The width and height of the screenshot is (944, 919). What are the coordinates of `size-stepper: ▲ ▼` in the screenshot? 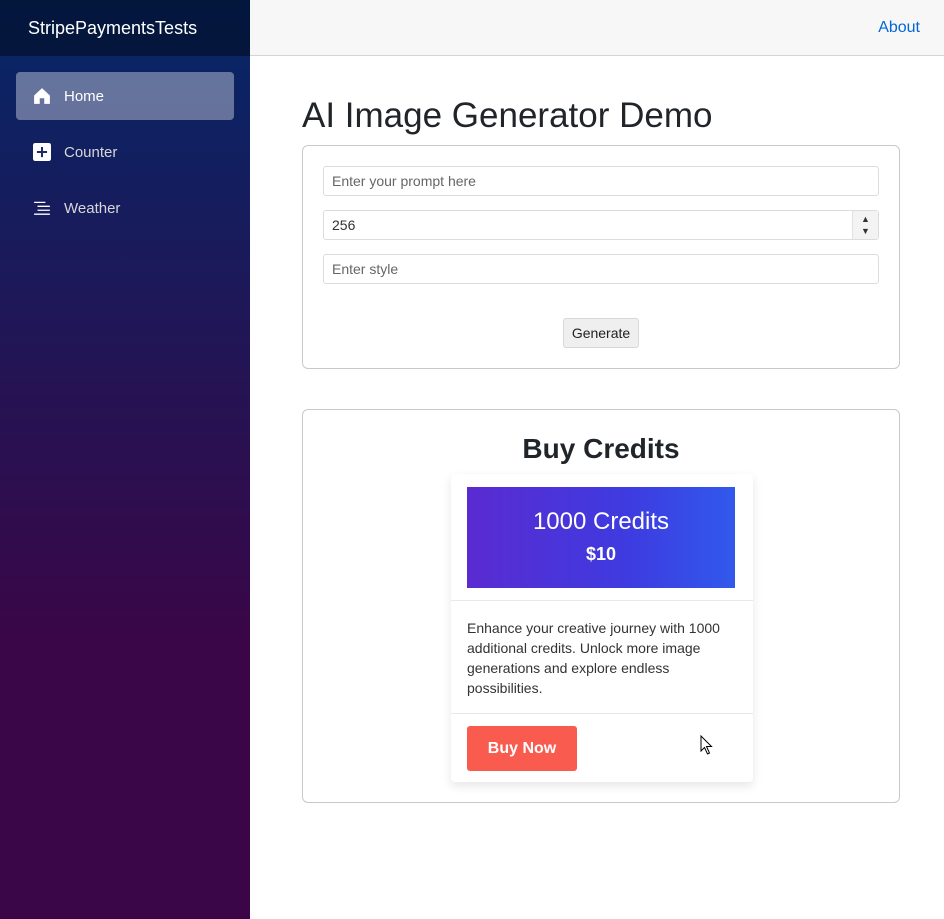 It's located at (865, 225).